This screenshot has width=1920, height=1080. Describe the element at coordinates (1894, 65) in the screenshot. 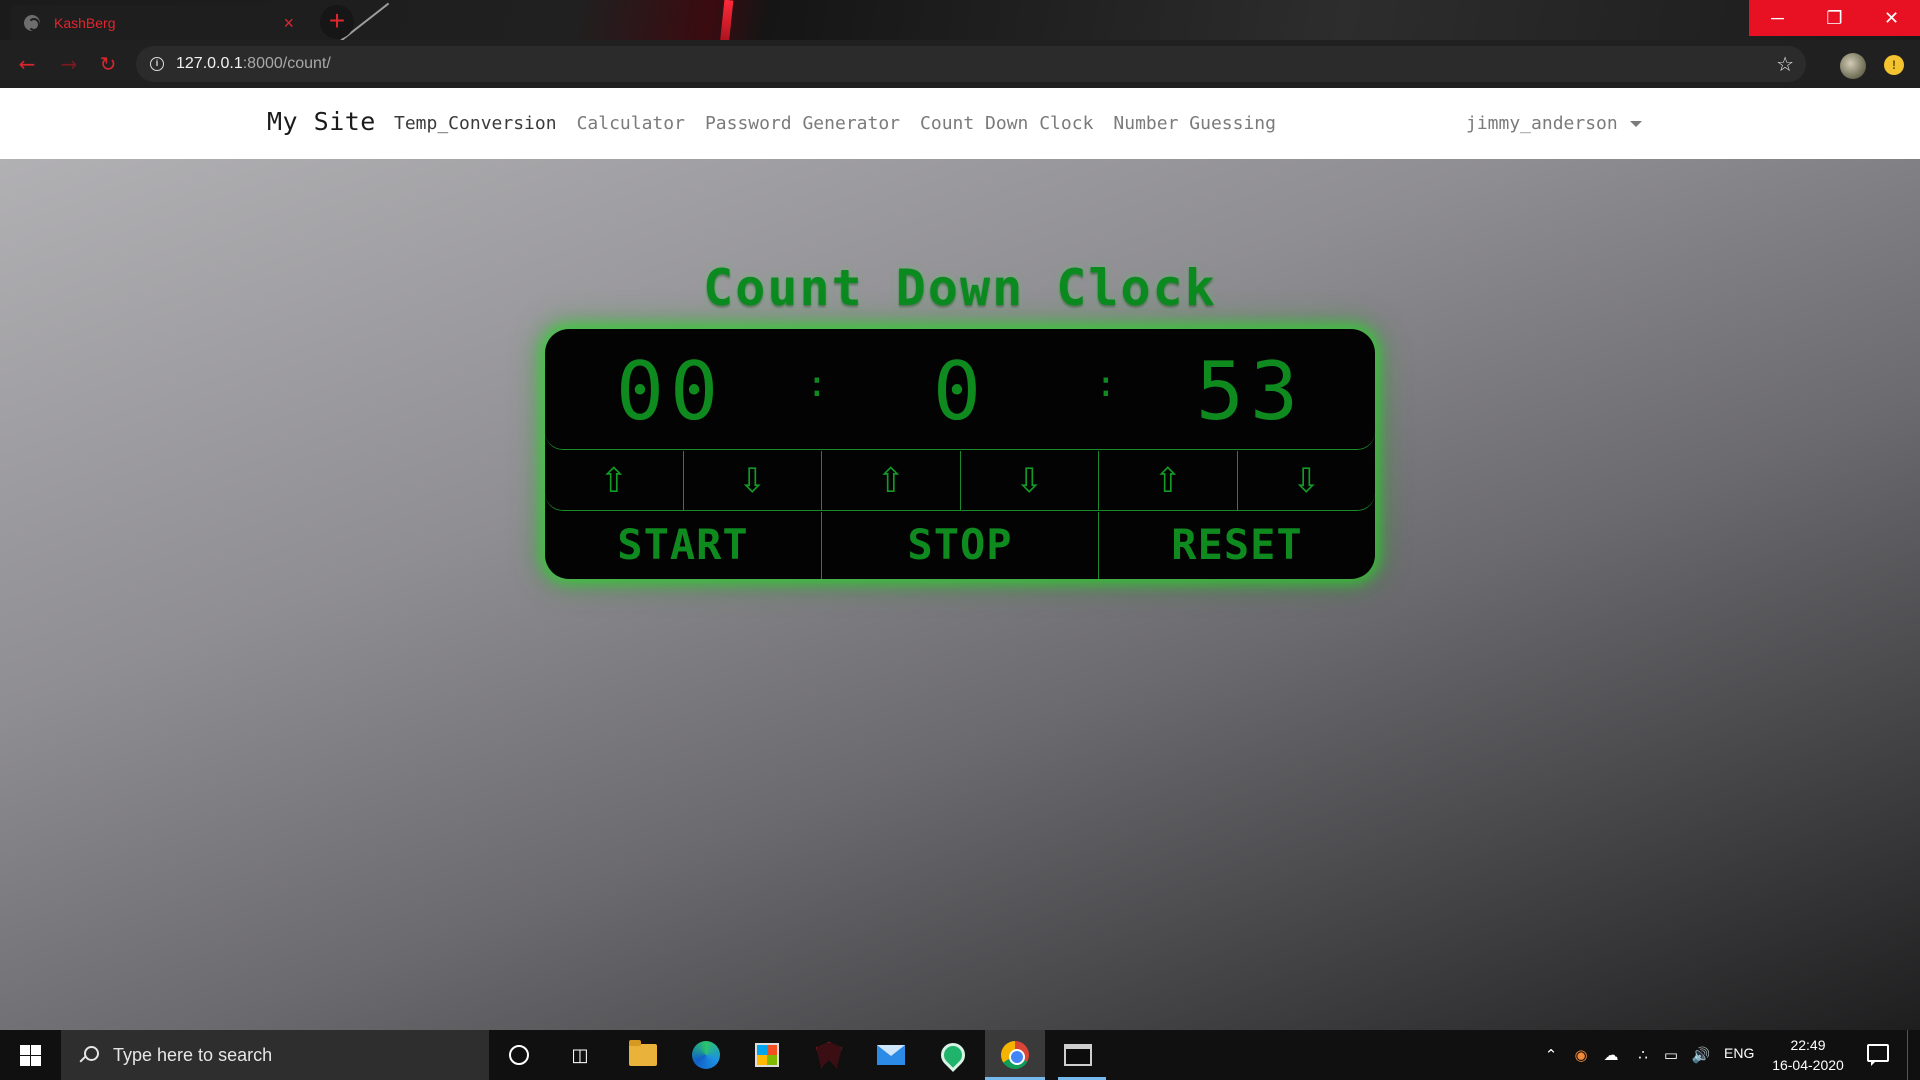

I see `update-available-icon: !` at that location.